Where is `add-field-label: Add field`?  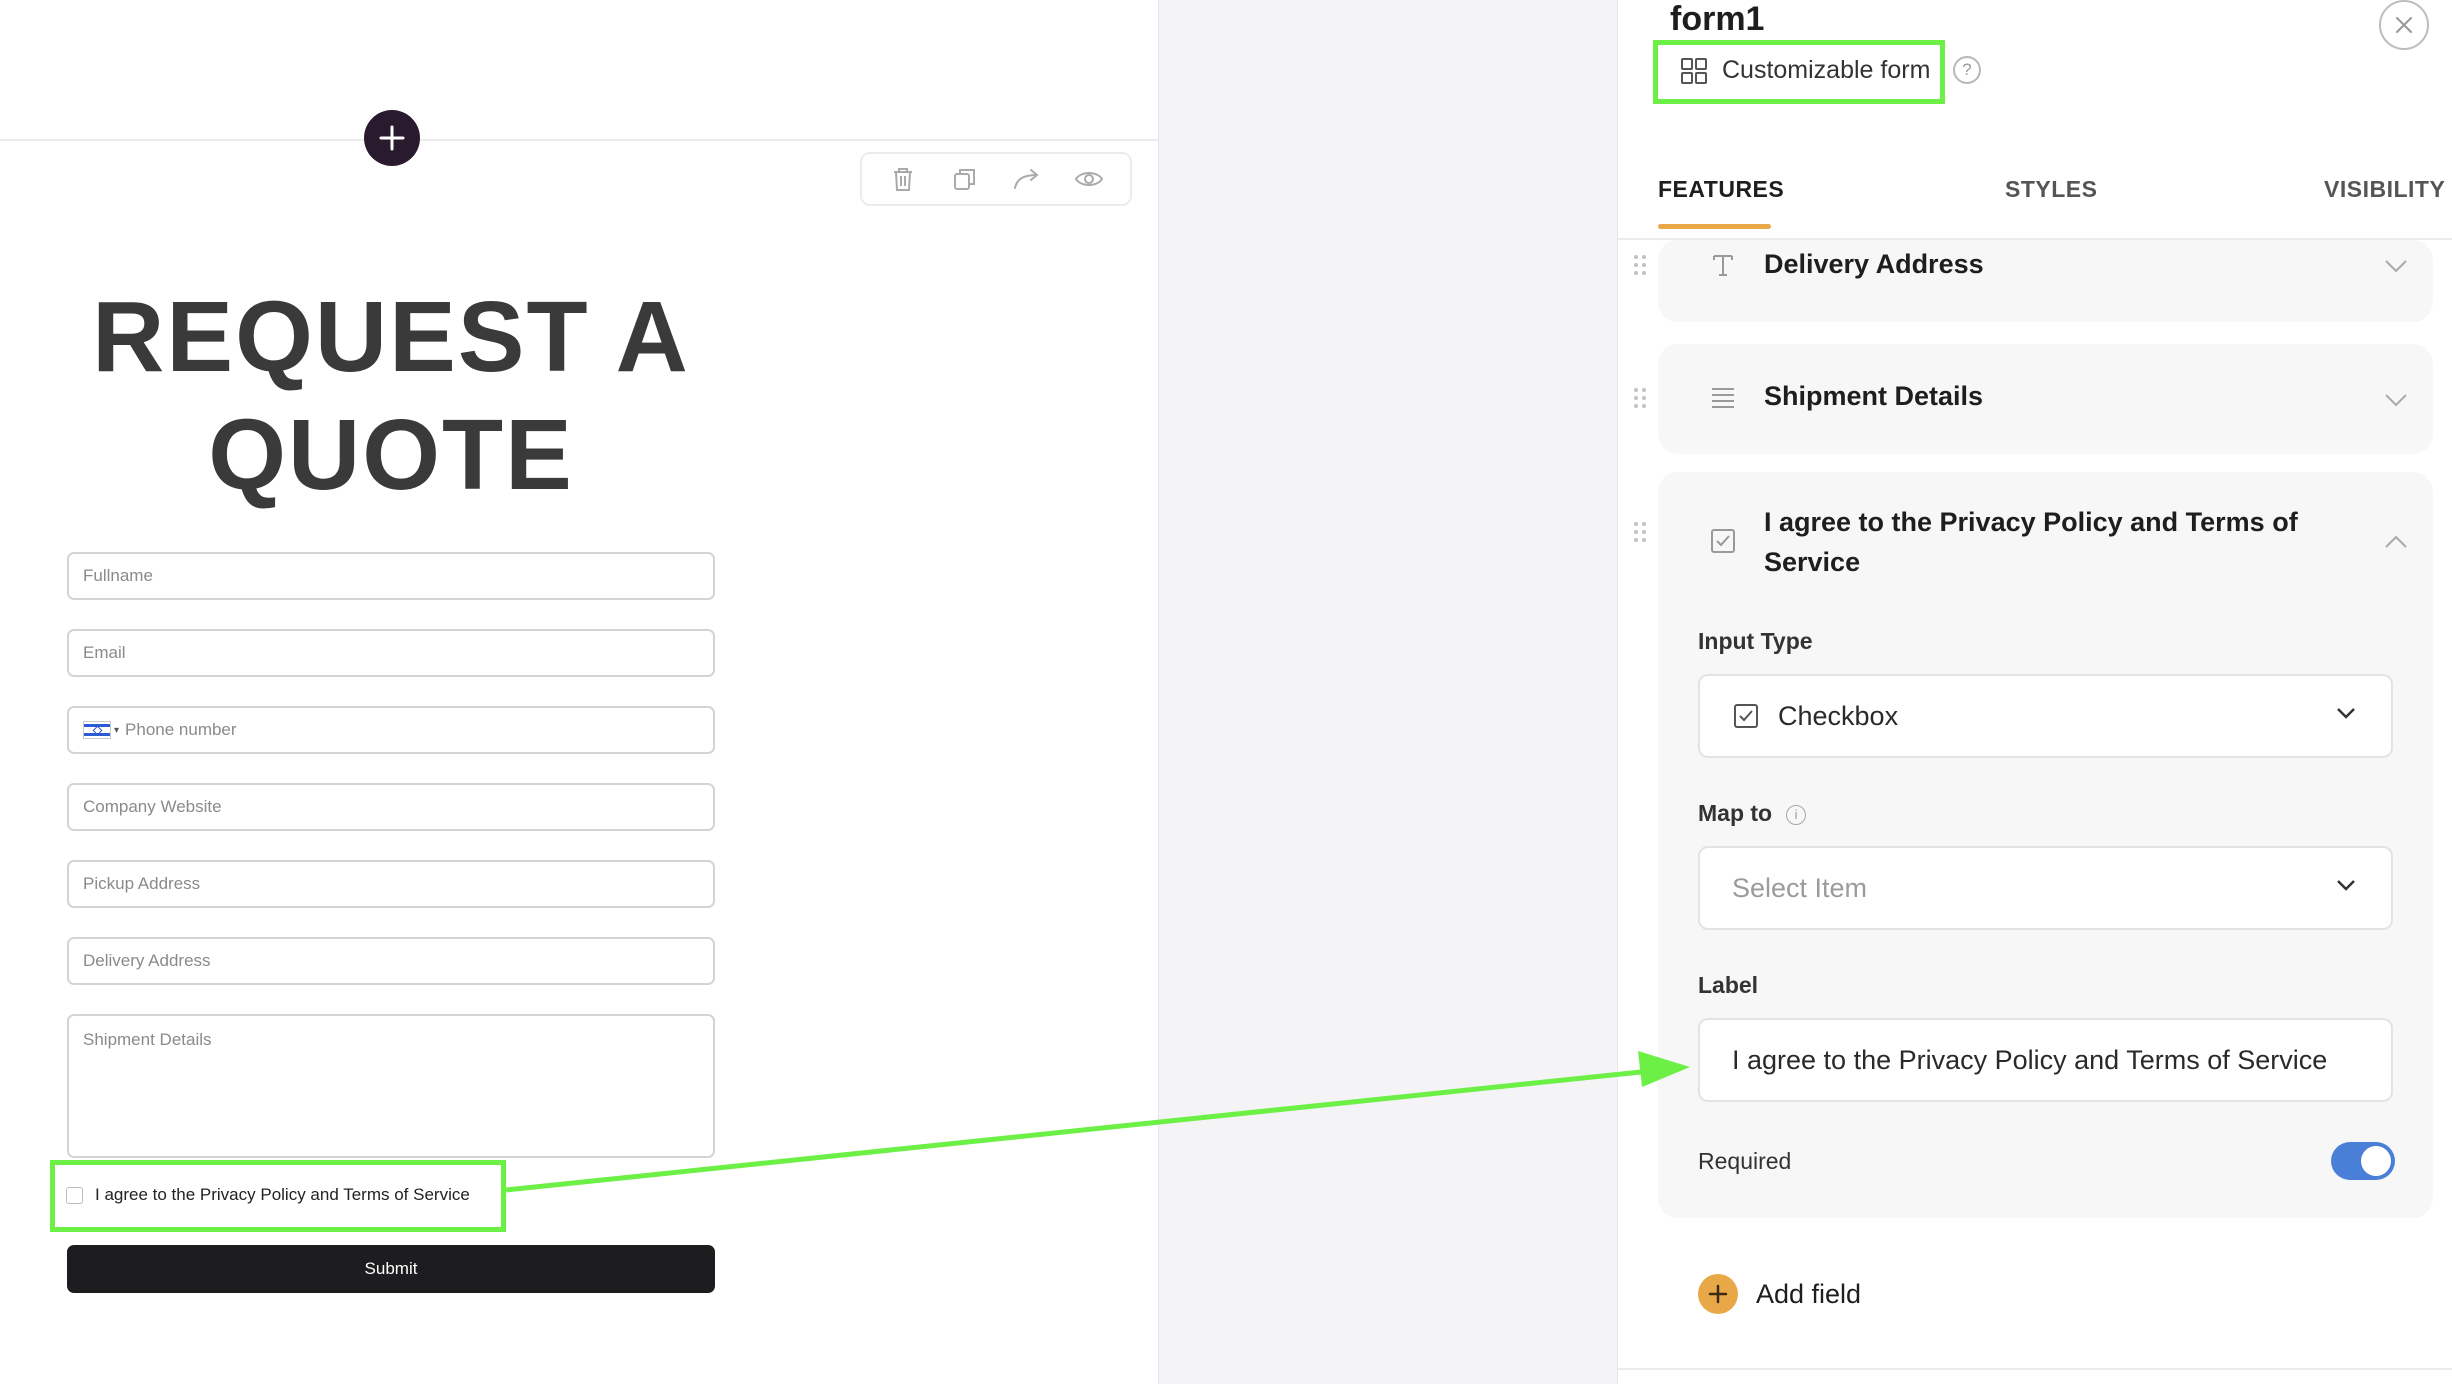
add-field-label: Add field is located at coordinates (1809, 1293).